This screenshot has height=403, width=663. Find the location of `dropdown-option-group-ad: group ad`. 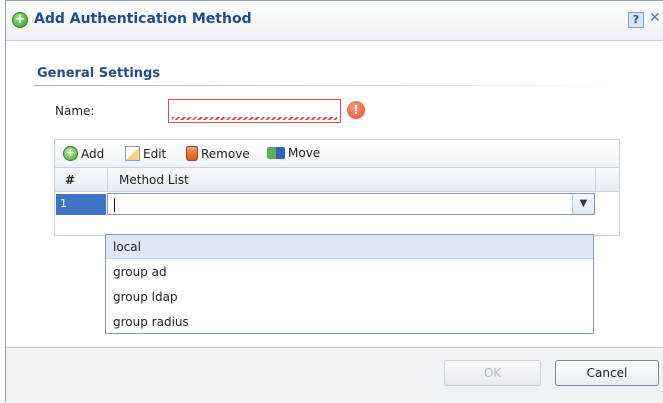

dropdown-option-group-ad: group ad is located at coordinates (349, 272).